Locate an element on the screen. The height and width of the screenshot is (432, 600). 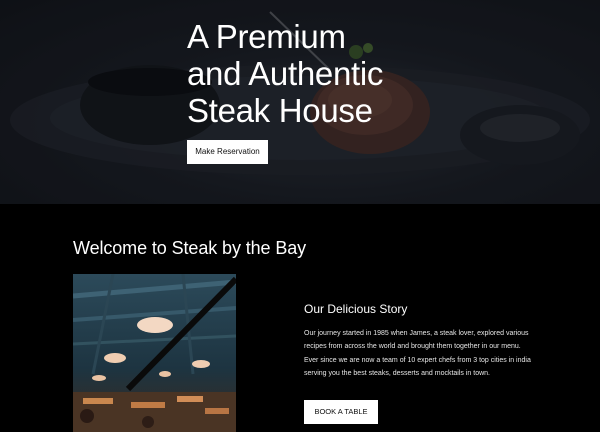
make-reservation-button: Make Reservation is located at coordinates (227, 152).